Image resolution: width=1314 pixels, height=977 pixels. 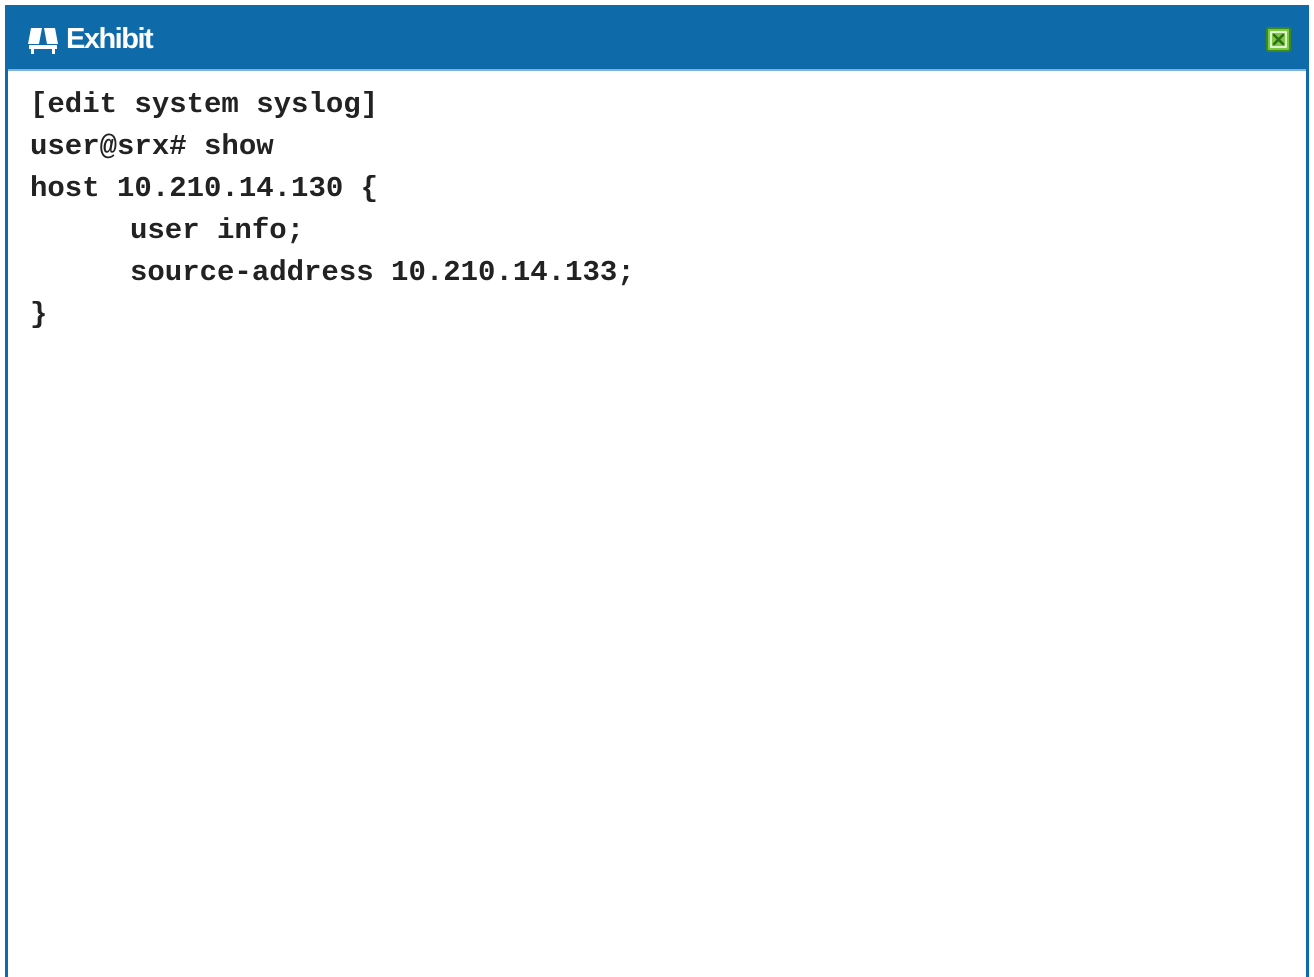 What do you see at coordinates (152, 146) in the screenshot?
I see `config-line-prompt: user@srx# show` at bounding box center [152, 146].